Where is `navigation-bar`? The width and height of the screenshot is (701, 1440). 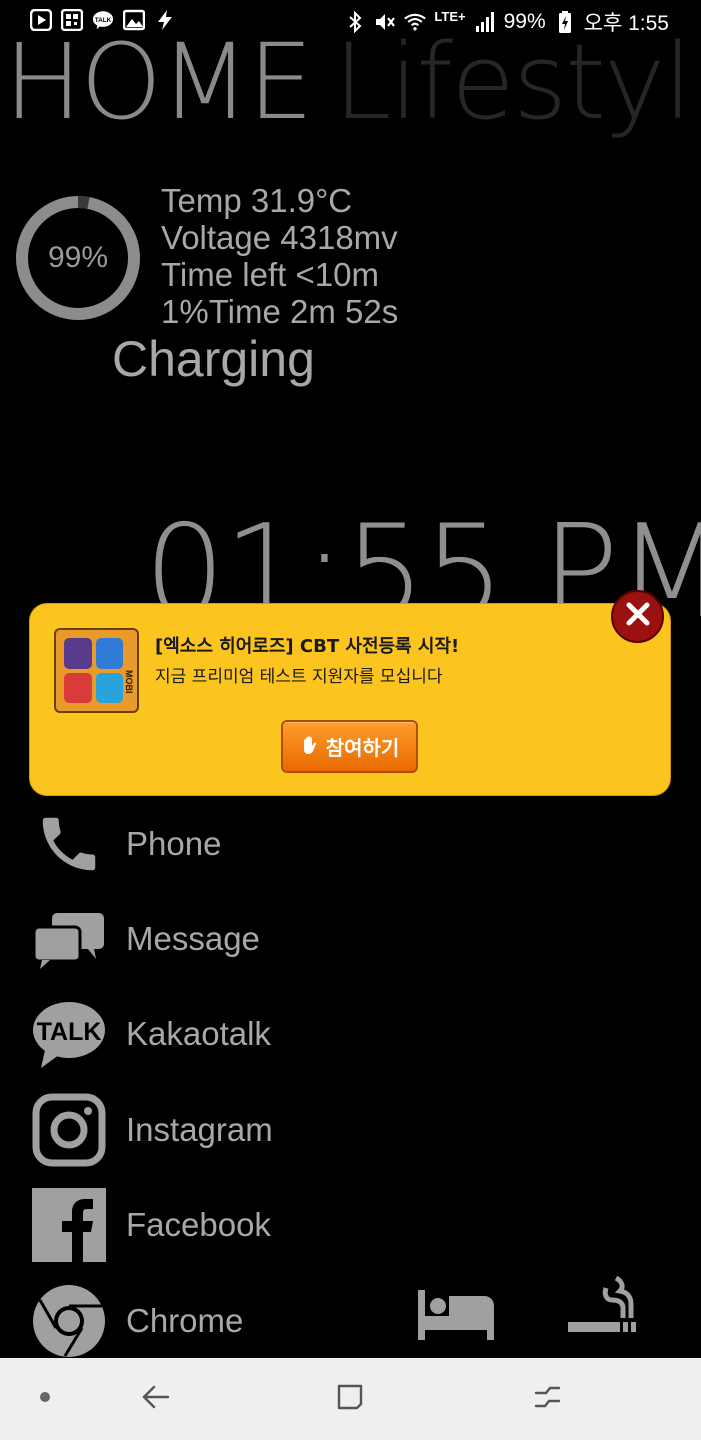
navigation-bar is located at coordinates (350, 1399).